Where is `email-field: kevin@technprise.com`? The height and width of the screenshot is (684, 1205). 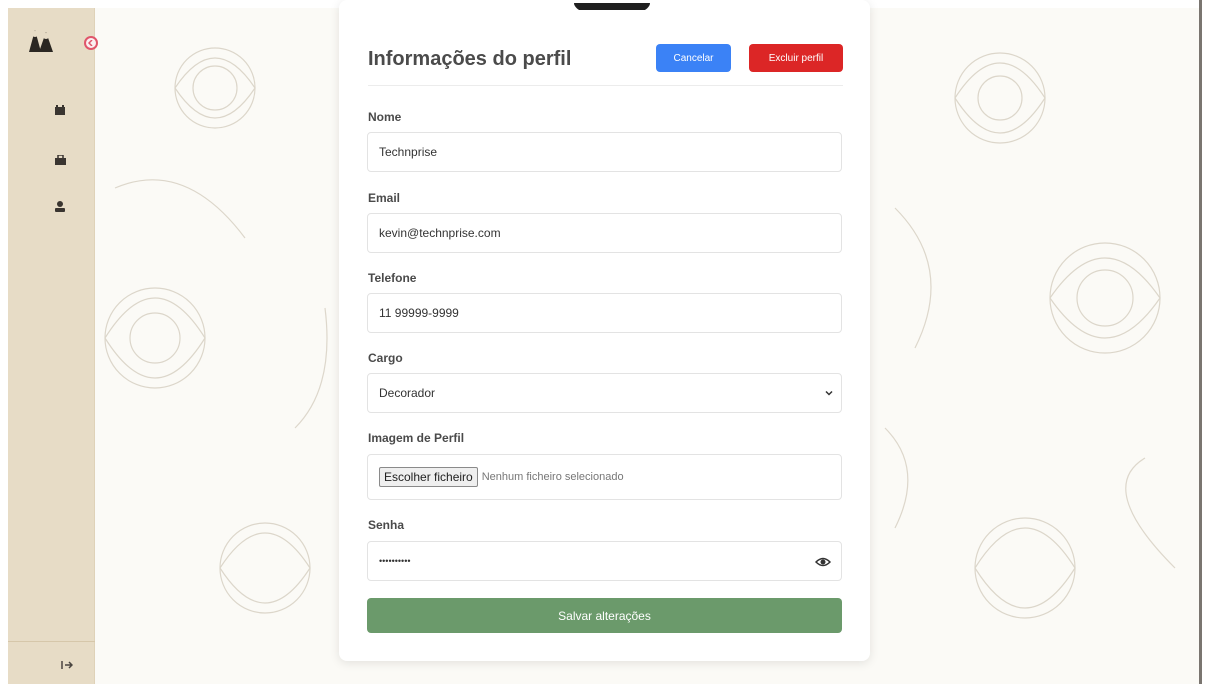 email-field: kevin@technprise.com is located at coordinates (604, 233).